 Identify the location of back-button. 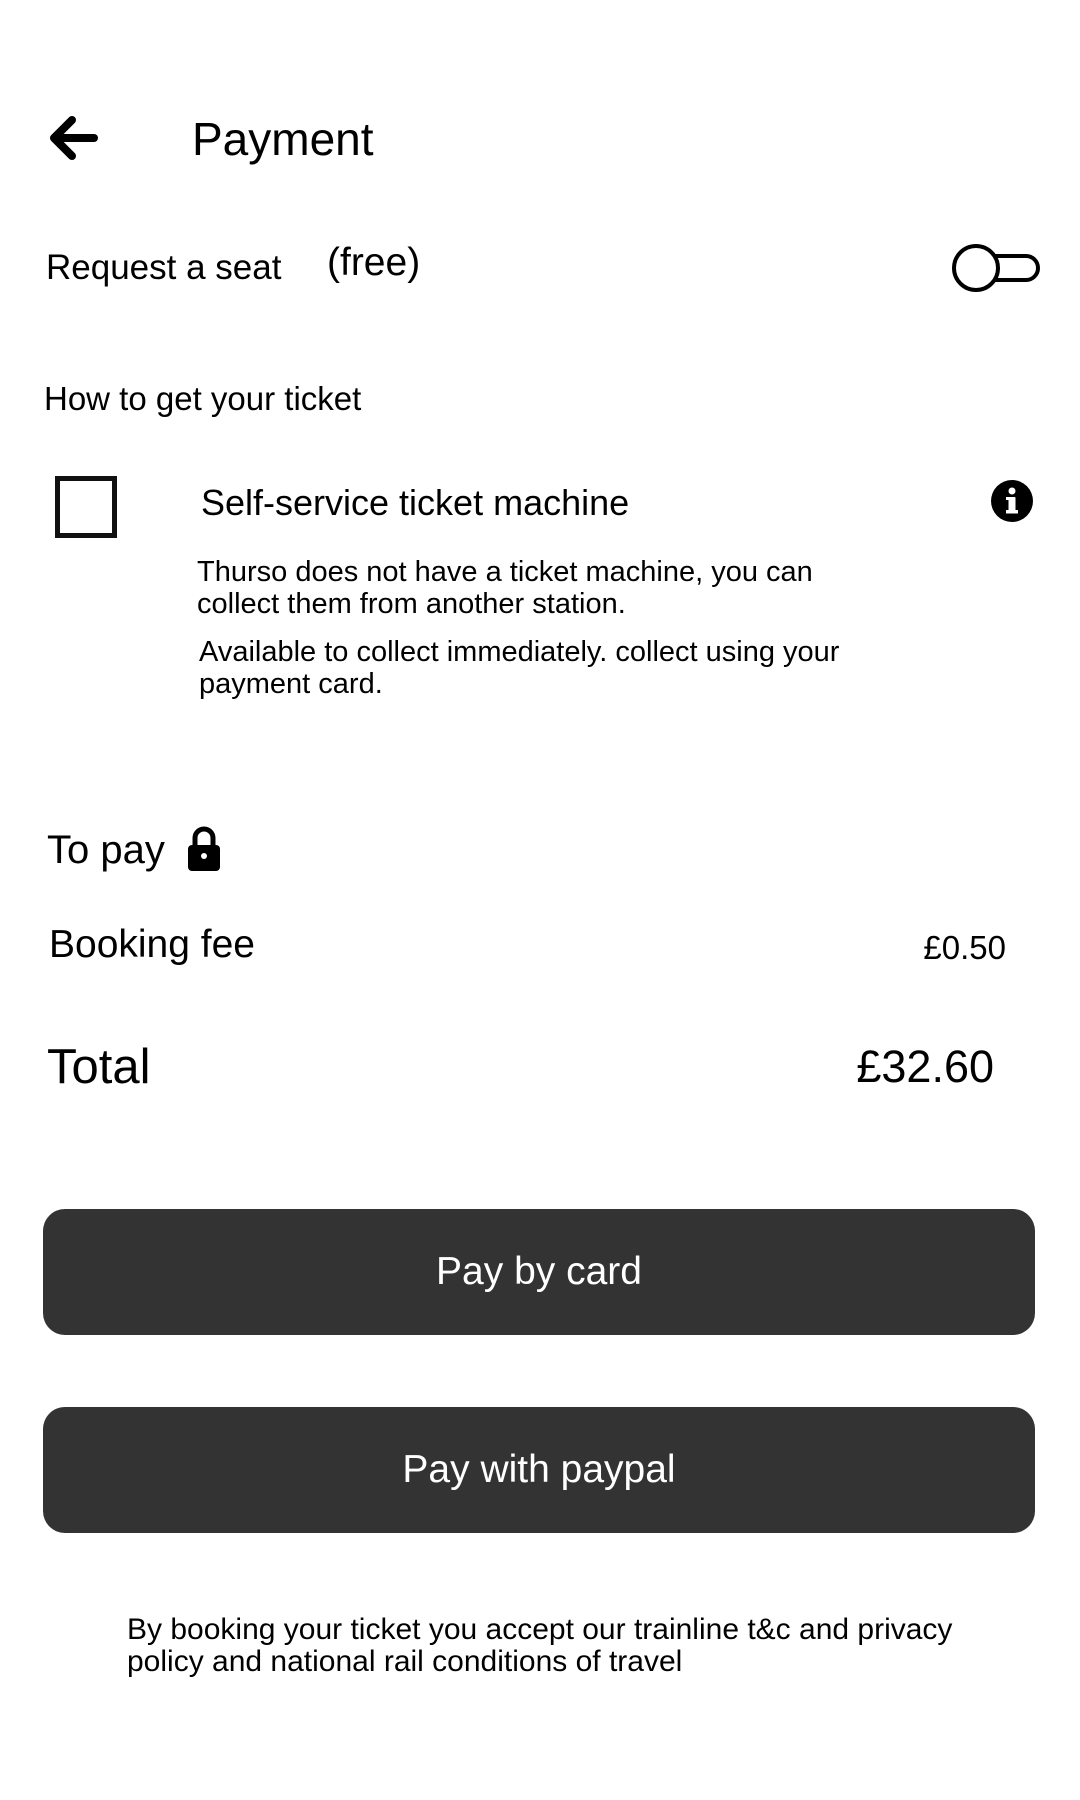
(74, 138).